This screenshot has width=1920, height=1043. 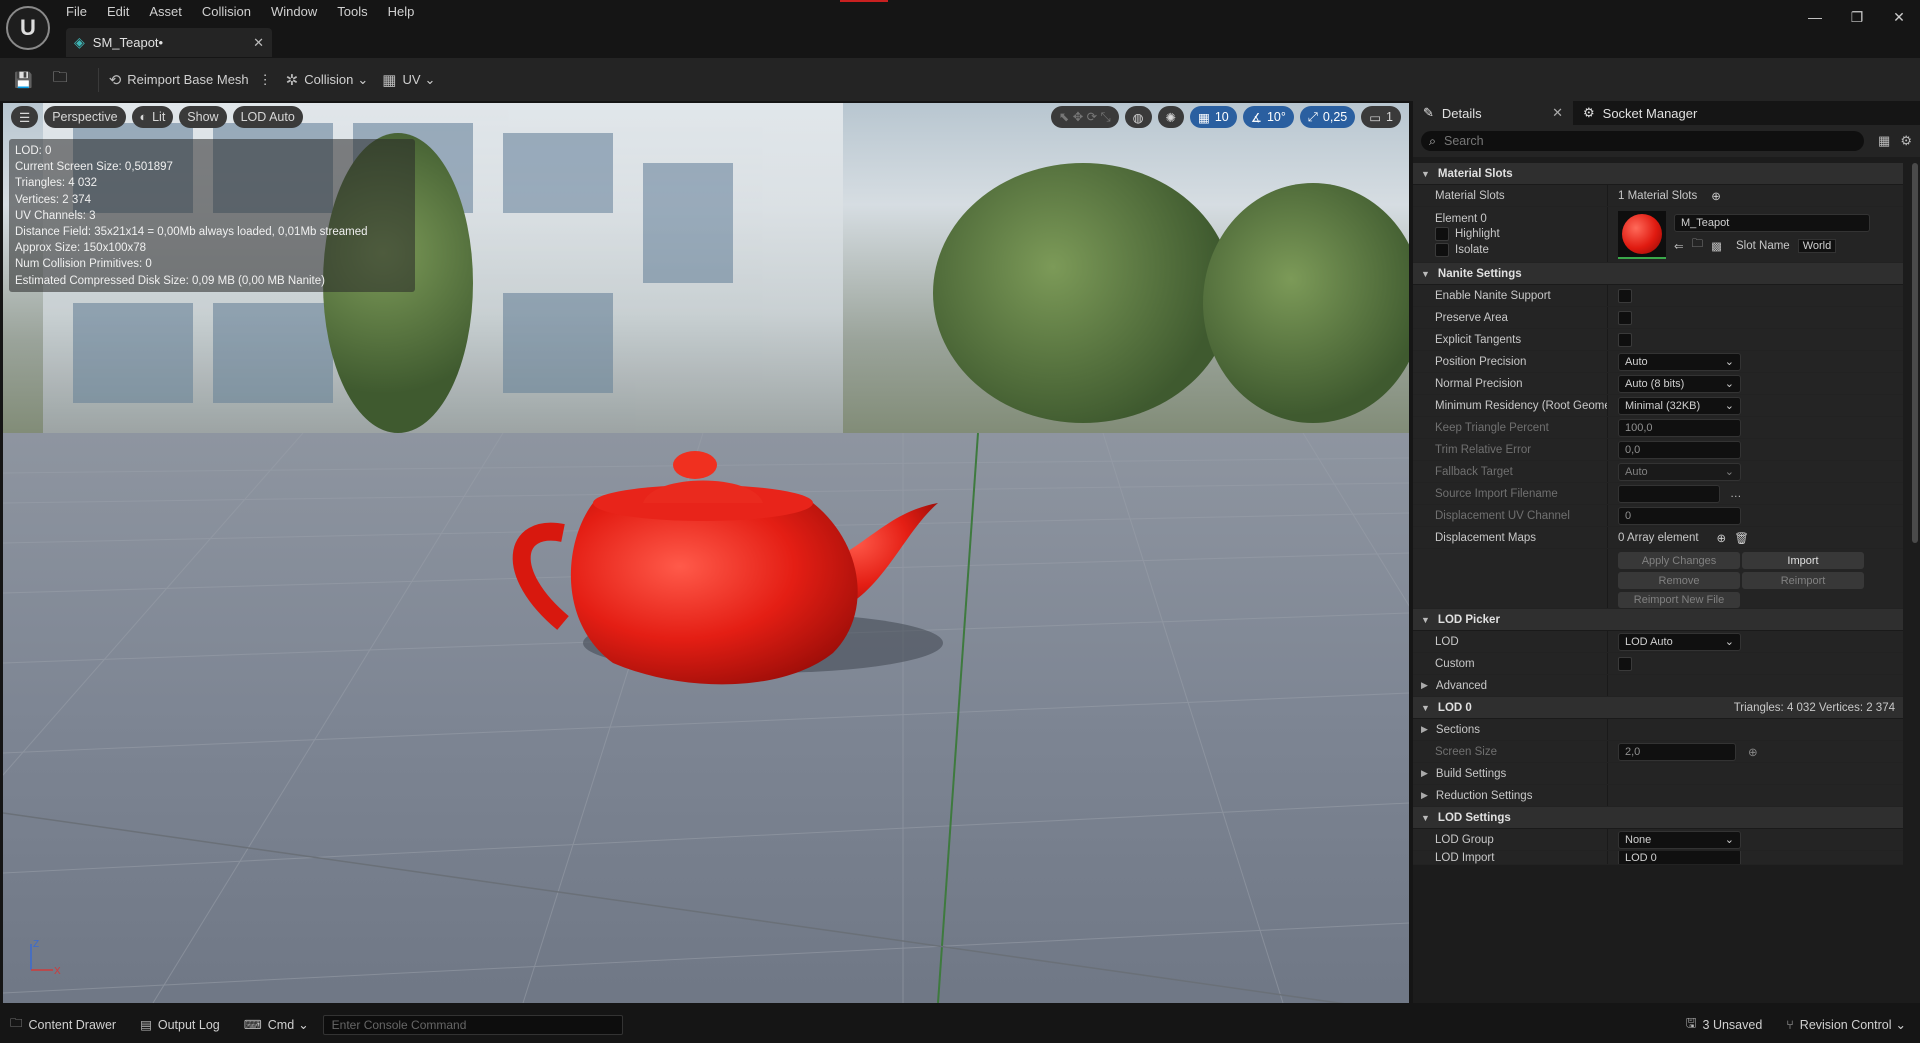 I want to click on category-nanite: ▼ Nanite Settings, so click(x=1658, y=274).